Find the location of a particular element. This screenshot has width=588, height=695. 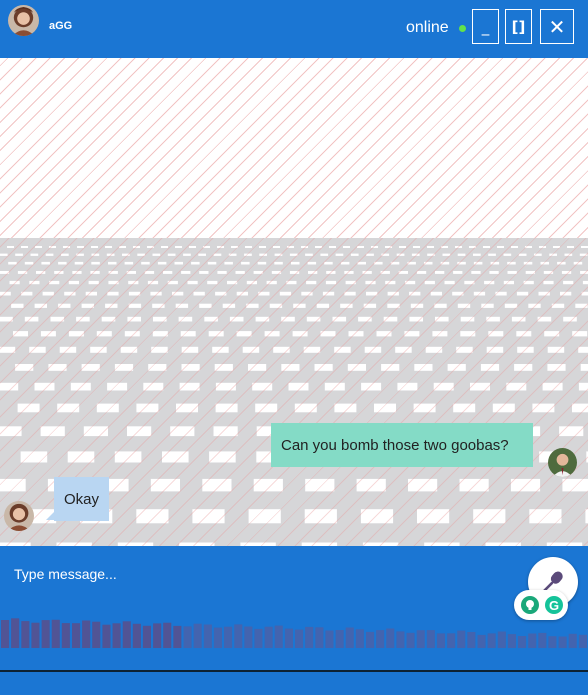

minimize-button: _ is located at coordinates (485, 26).